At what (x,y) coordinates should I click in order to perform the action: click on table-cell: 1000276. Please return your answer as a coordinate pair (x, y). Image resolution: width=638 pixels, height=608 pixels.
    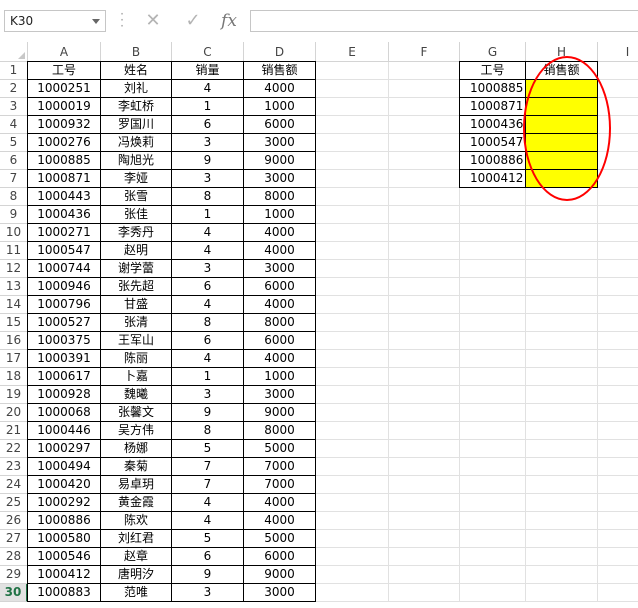
    Looking at the image, I should click on (64, 143).